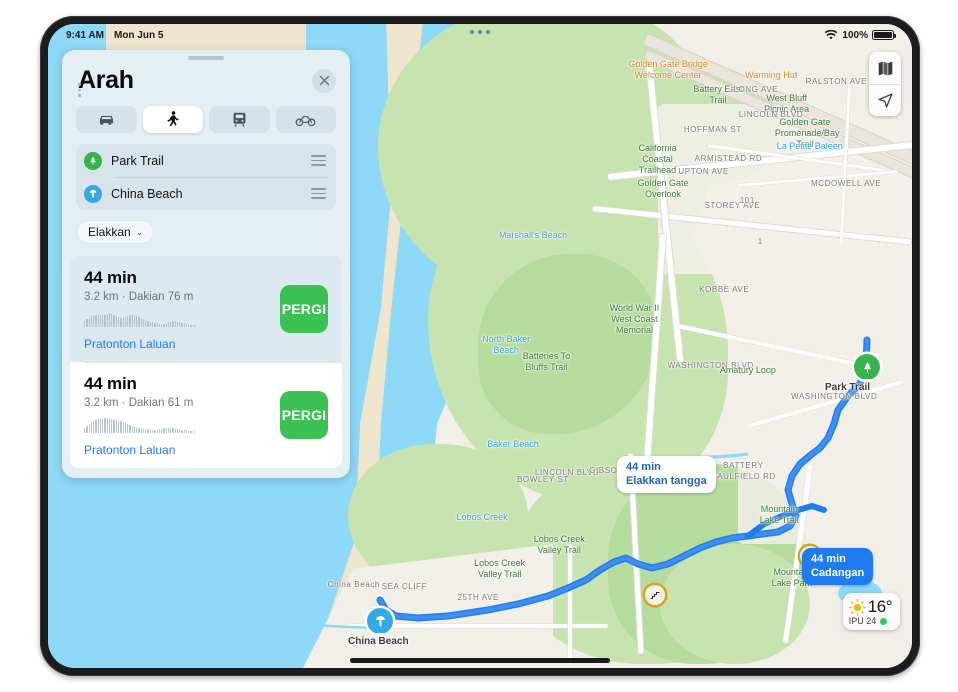  I want to click on park-trail-pin-label: Park Trail, so click(848, 387).